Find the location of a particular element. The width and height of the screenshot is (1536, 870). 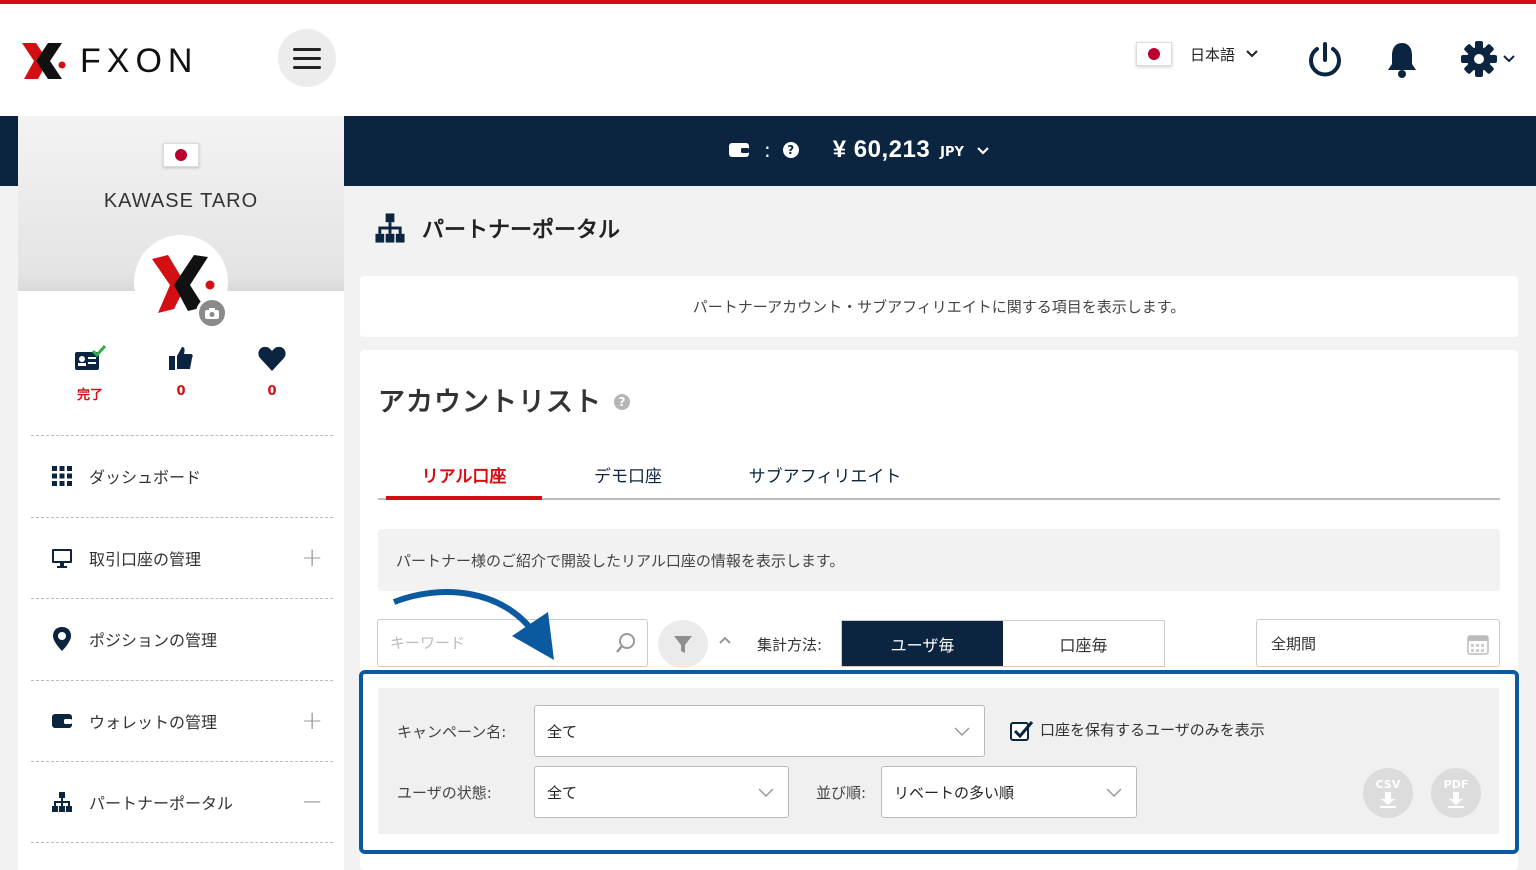

sidebar-item-dashboard: ダッシュボード is located at coordinates (182, 476).